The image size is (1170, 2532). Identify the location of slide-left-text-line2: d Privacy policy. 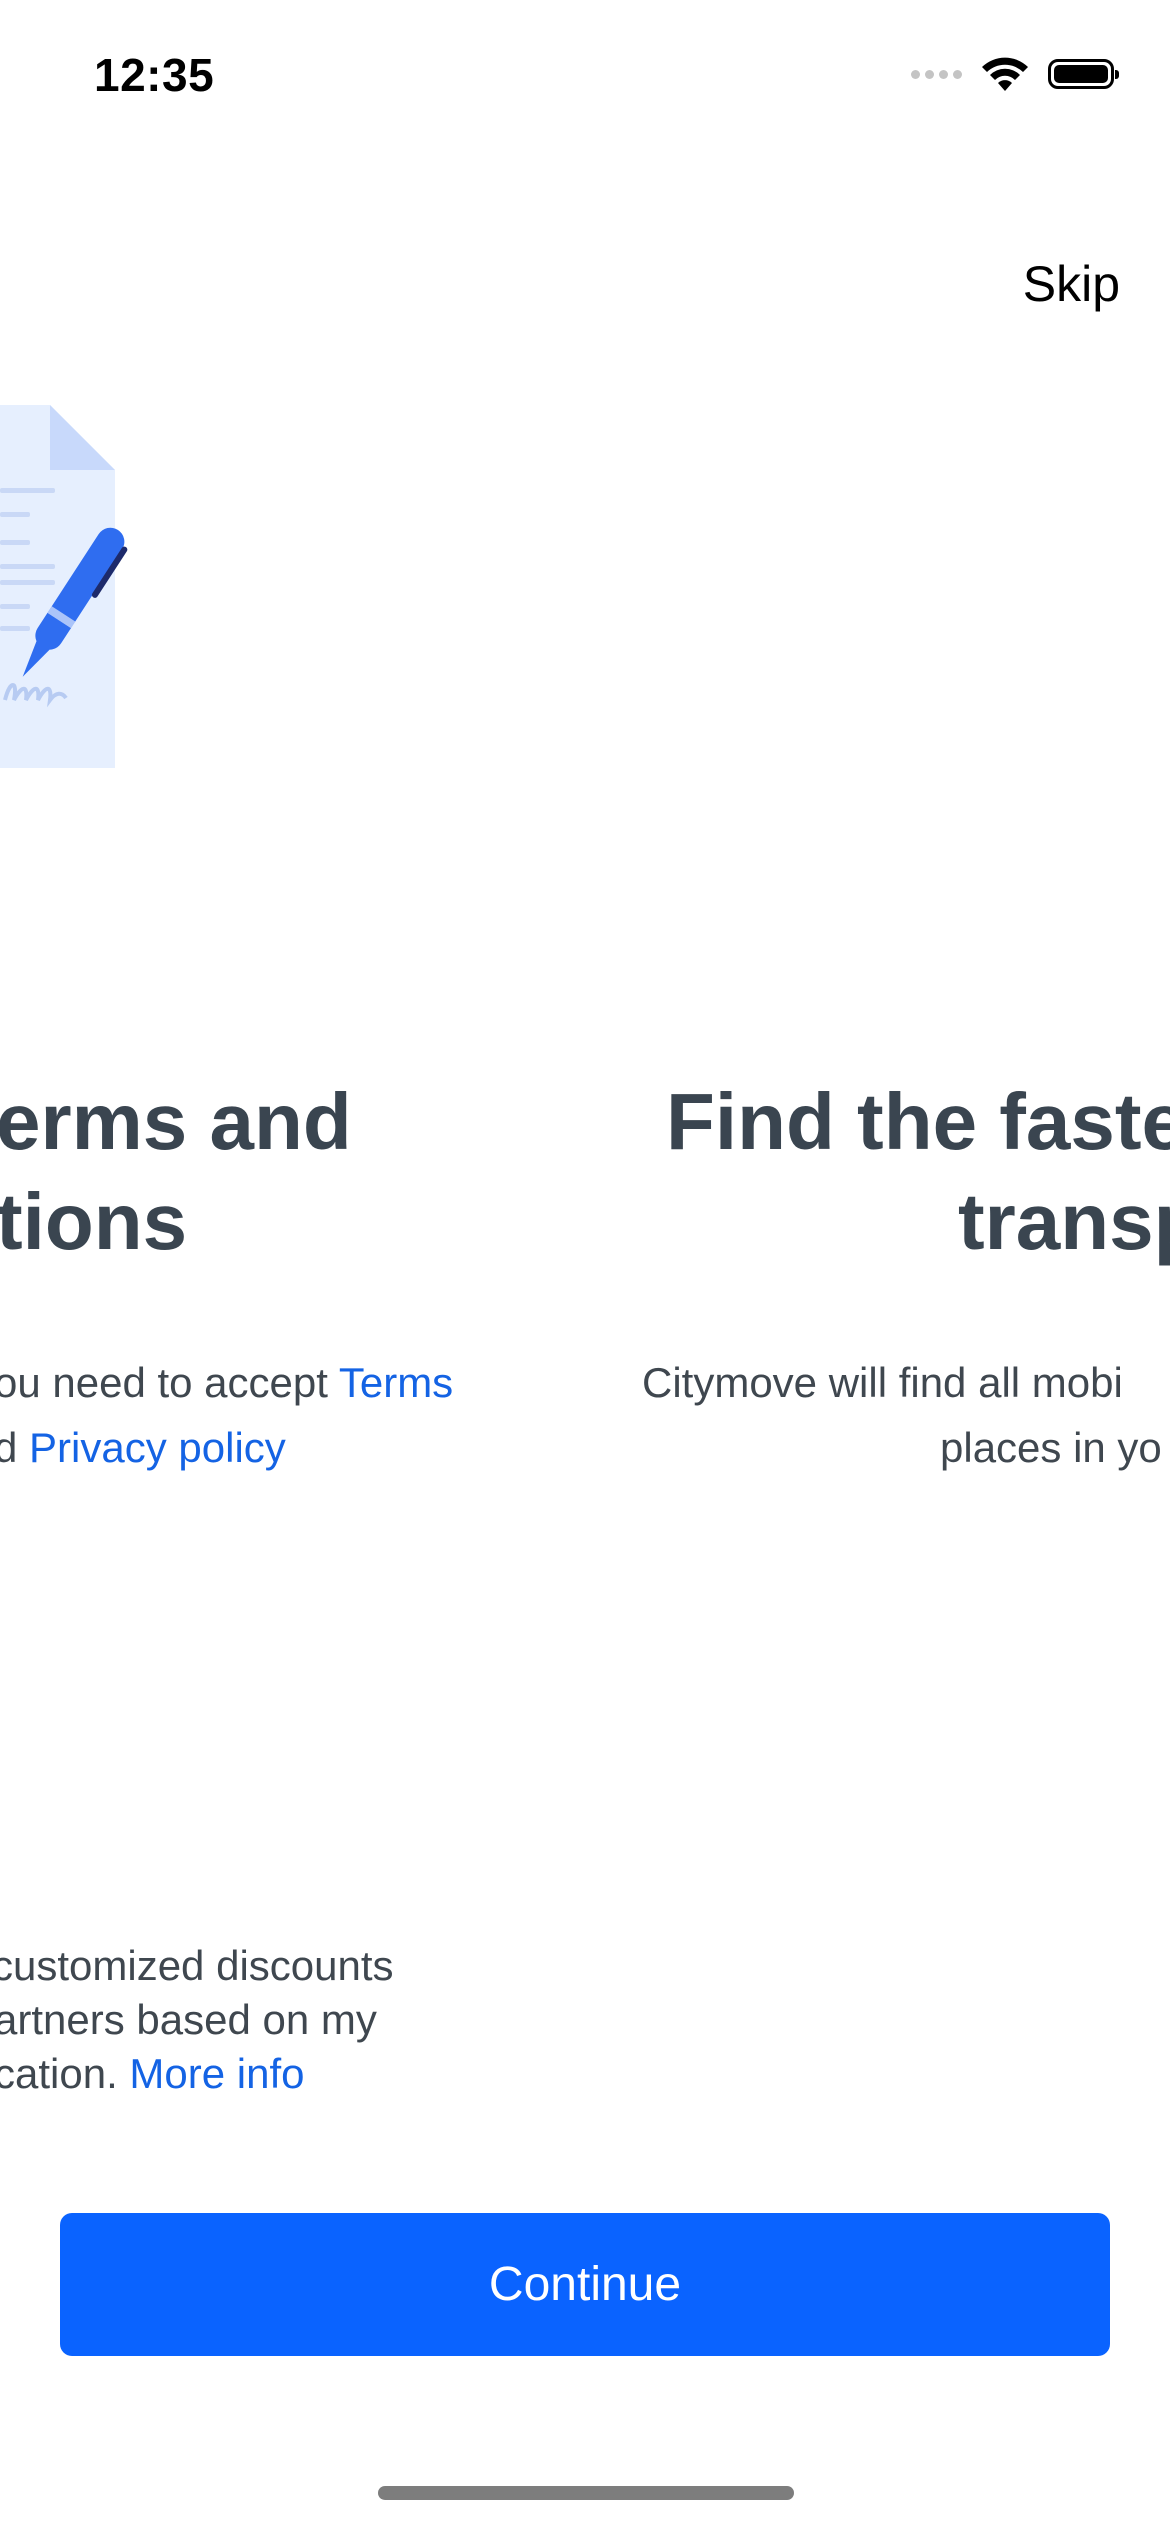
(143, 1448).